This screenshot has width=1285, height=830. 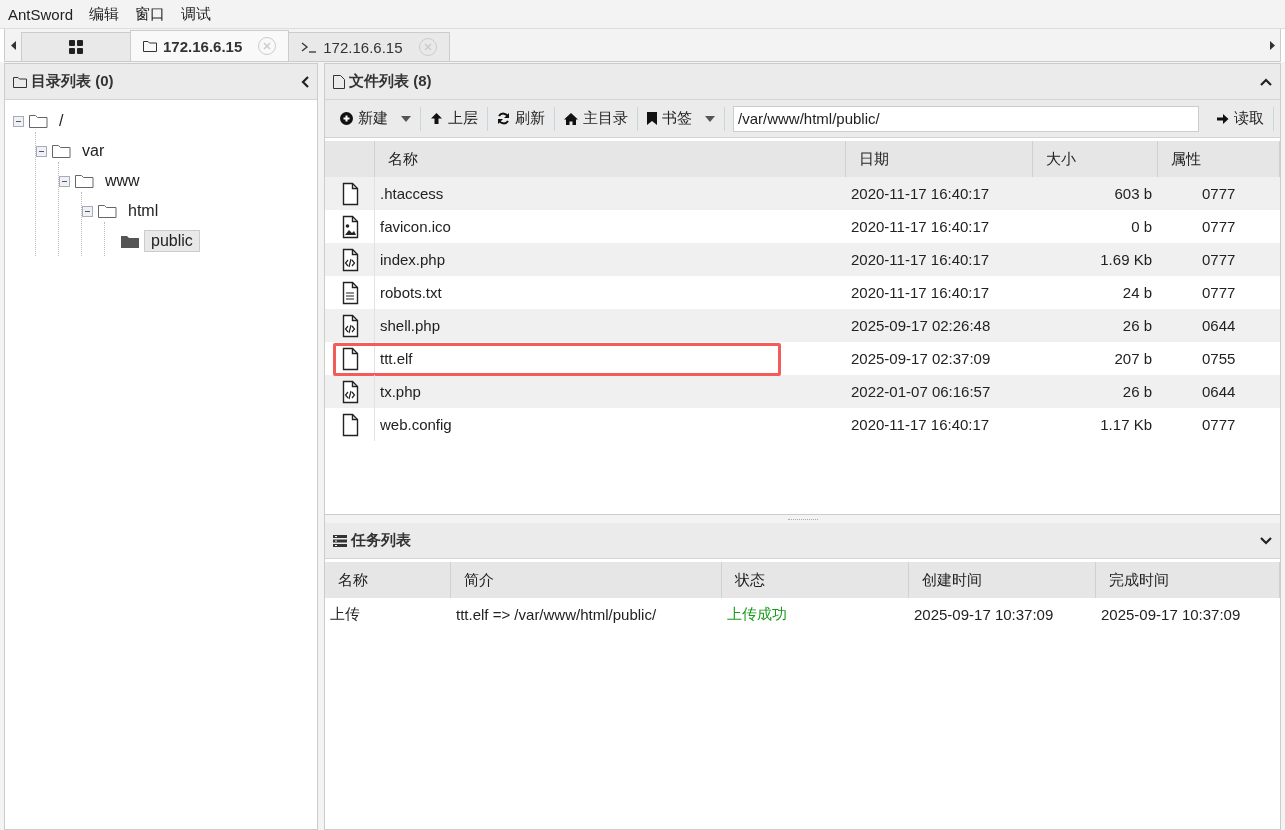 What do you see at coordinates (1133, 193) in the screenshot?
I see `file-size: 603 b` at bounding box center [1133, 193].